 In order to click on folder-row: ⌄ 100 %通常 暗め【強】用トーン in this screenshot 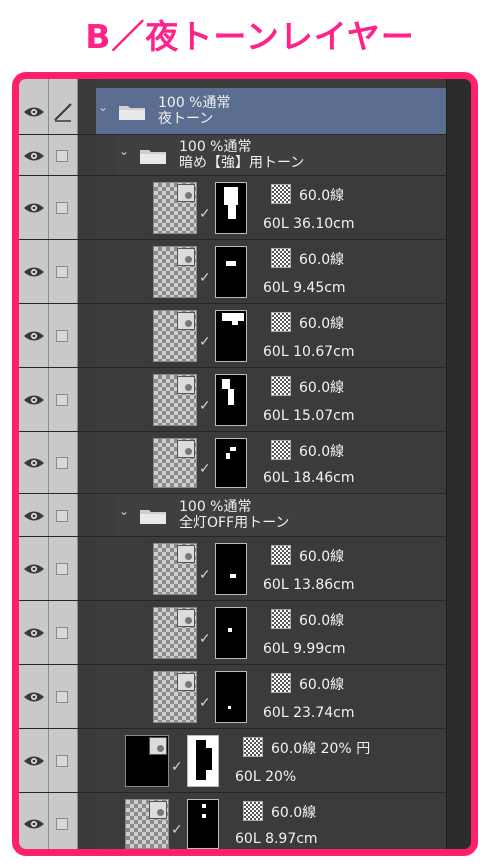, I will do `click(233, 155)`.